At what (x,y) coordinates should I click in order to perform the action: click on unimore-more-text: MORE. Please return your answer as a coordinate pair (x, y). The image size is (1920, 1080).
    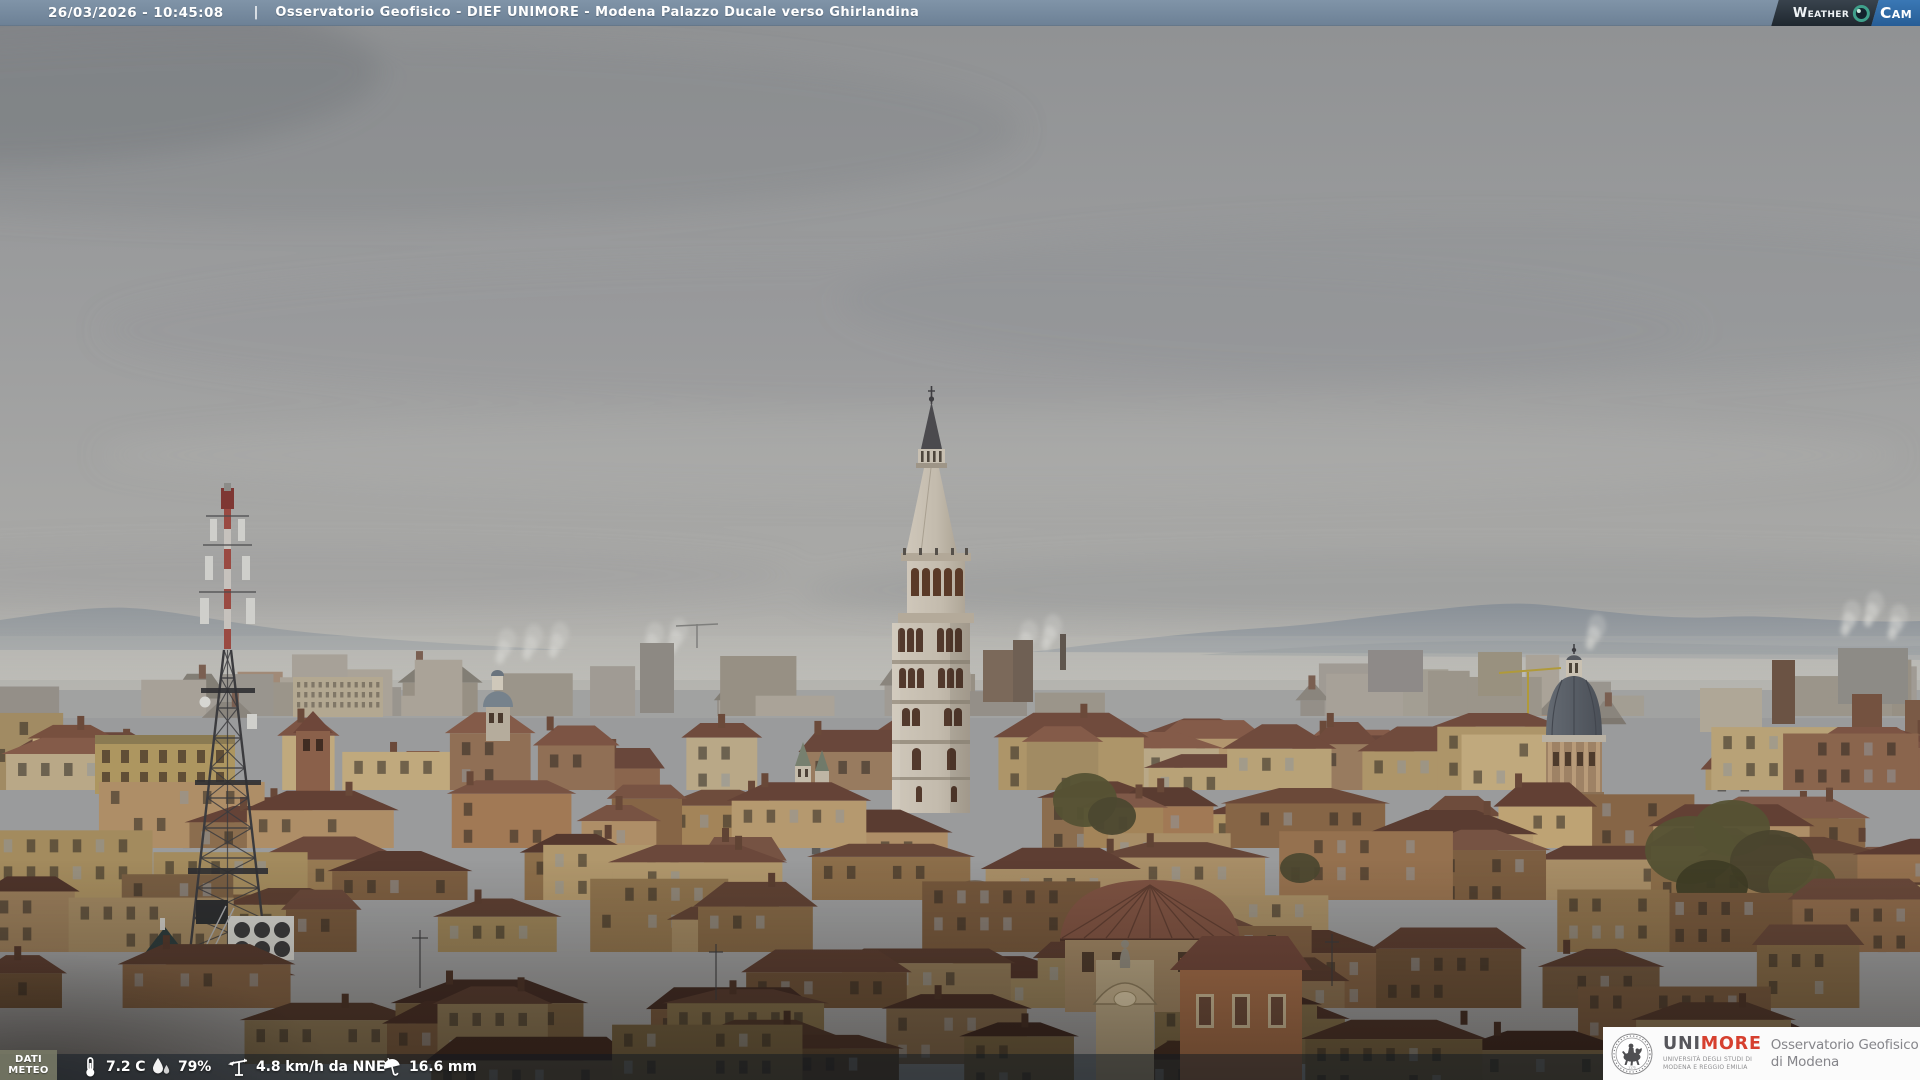
    Looking at the image, I should click on (1731, 1043).